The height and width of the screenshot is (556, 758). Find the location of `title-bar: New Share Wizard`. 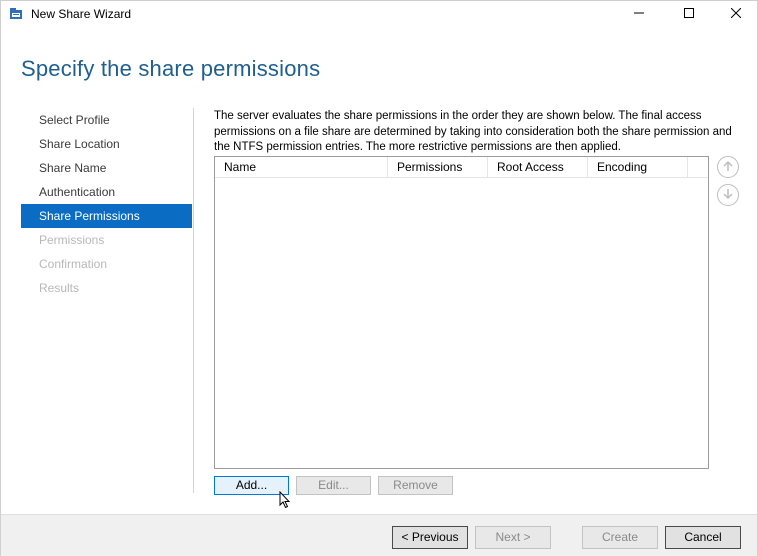

title-bar: New Share Wizard is located at coordinates (379, 14).